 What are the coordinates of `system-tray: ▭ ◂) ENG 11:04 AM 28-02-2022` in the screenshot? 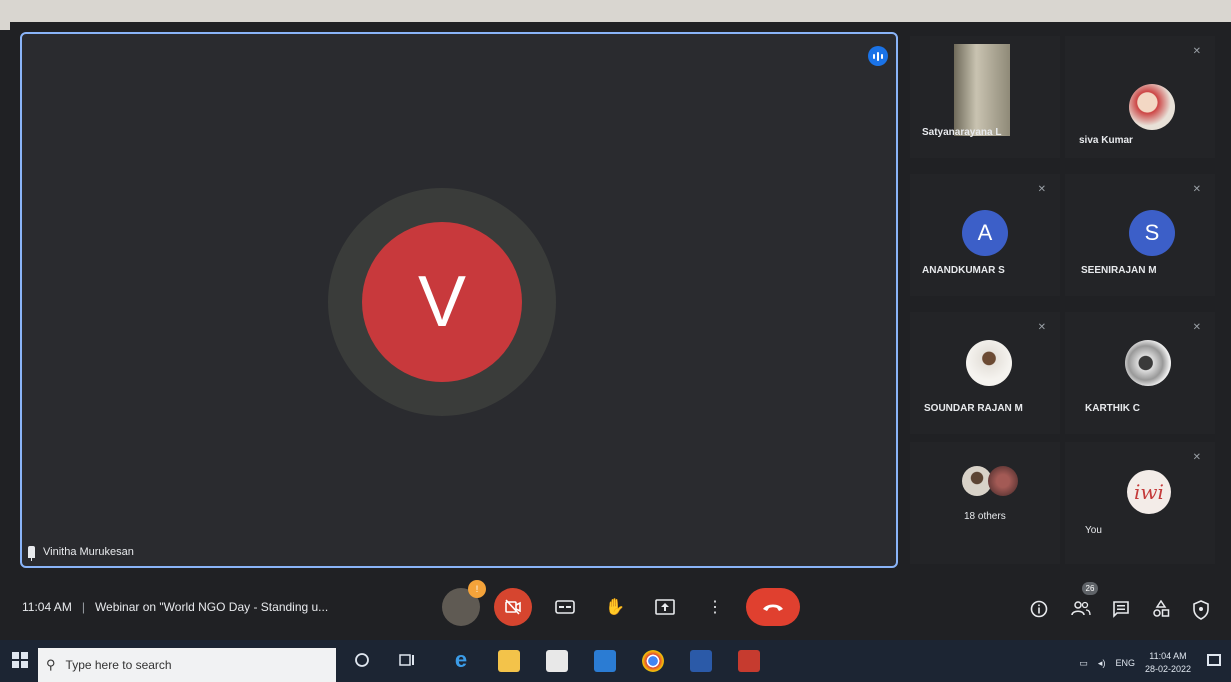 It's located at (1135, 663).